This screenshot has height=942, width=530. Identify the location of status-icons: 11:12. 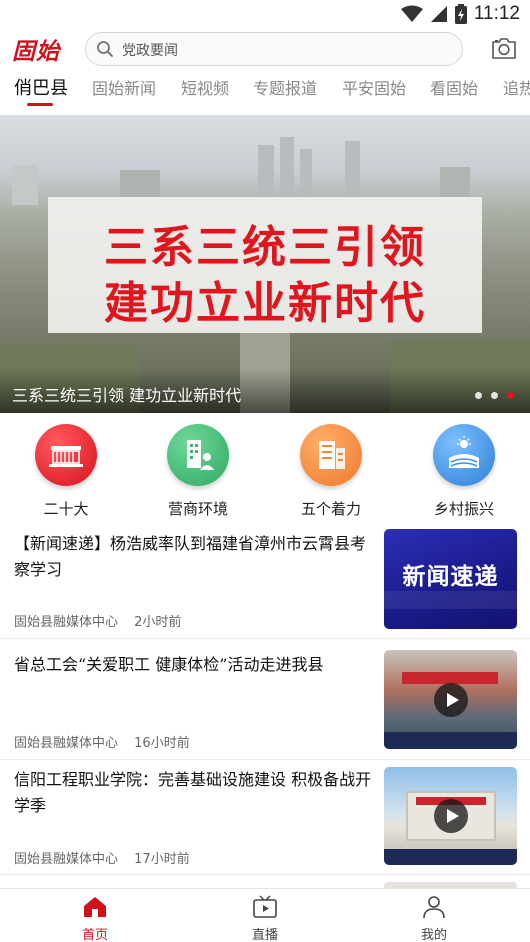
(460, 14).